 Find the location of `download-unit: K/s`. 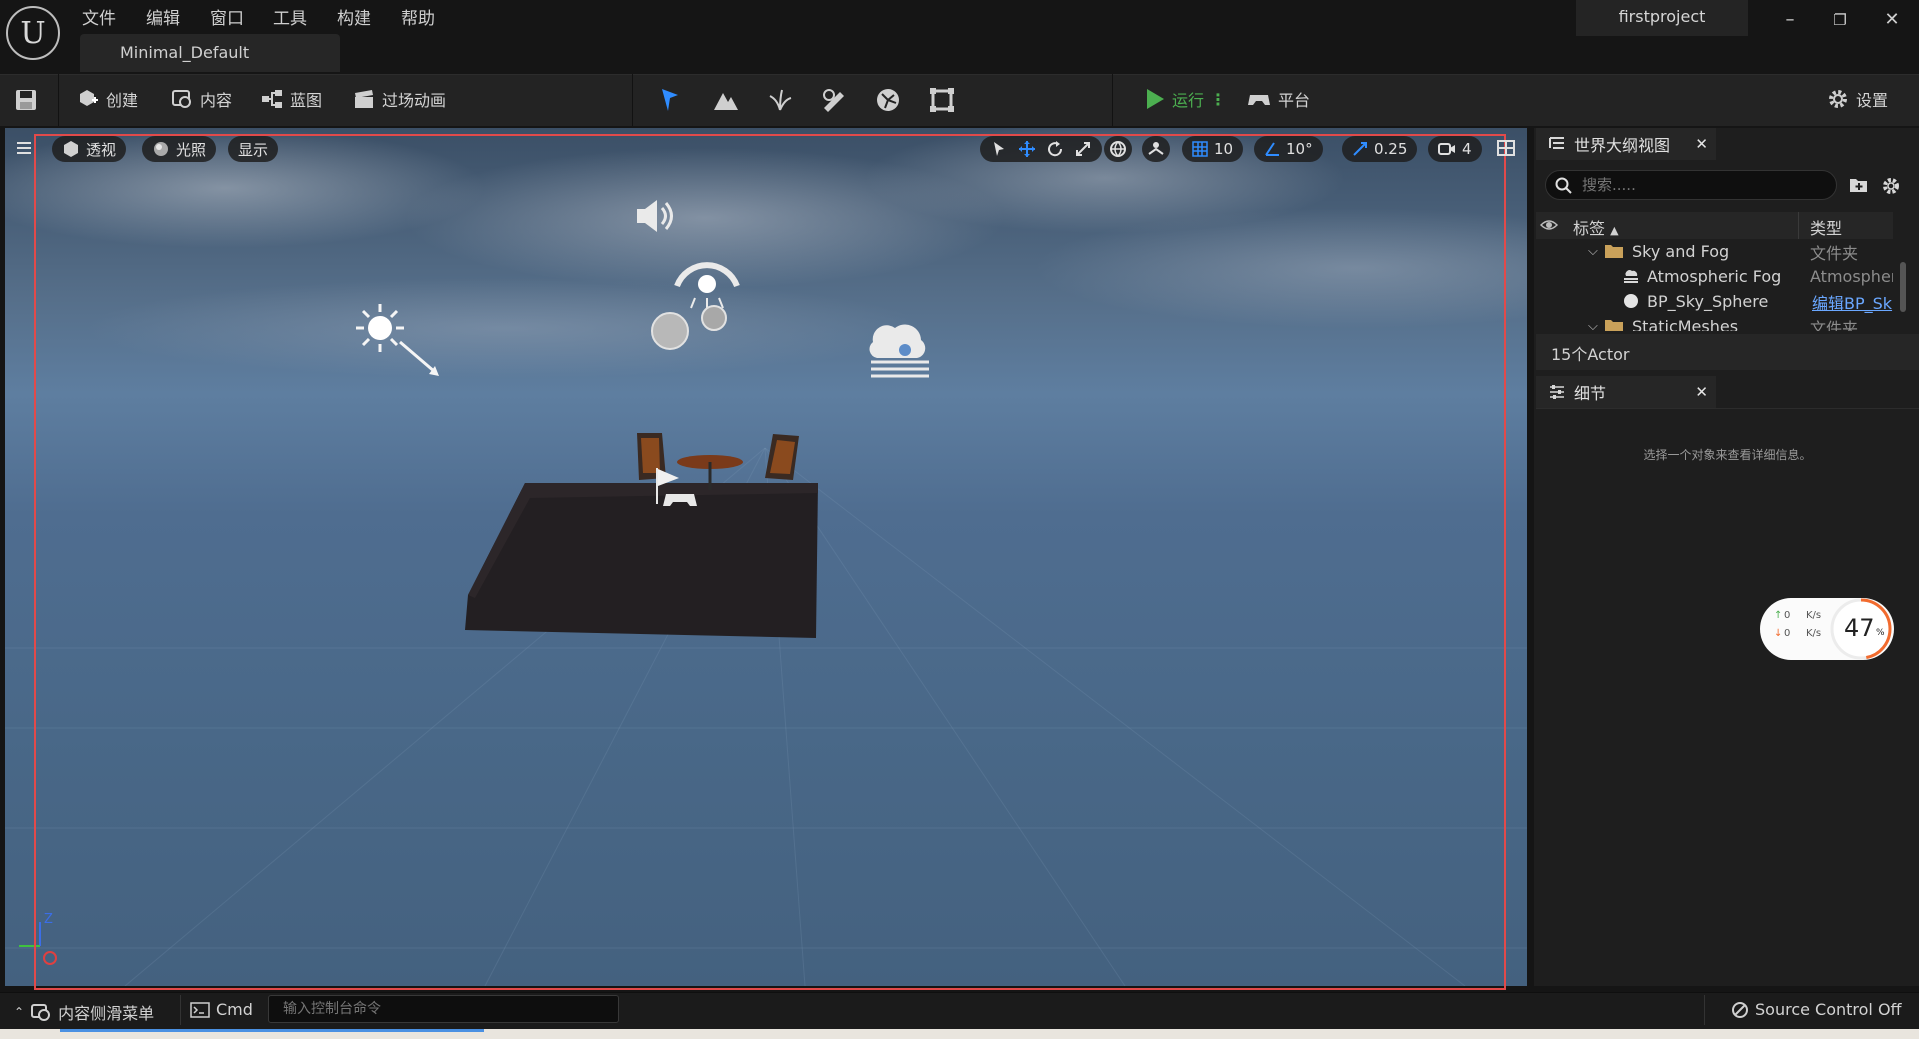

download-unit: K/s is located at coordinates (1814, 633).